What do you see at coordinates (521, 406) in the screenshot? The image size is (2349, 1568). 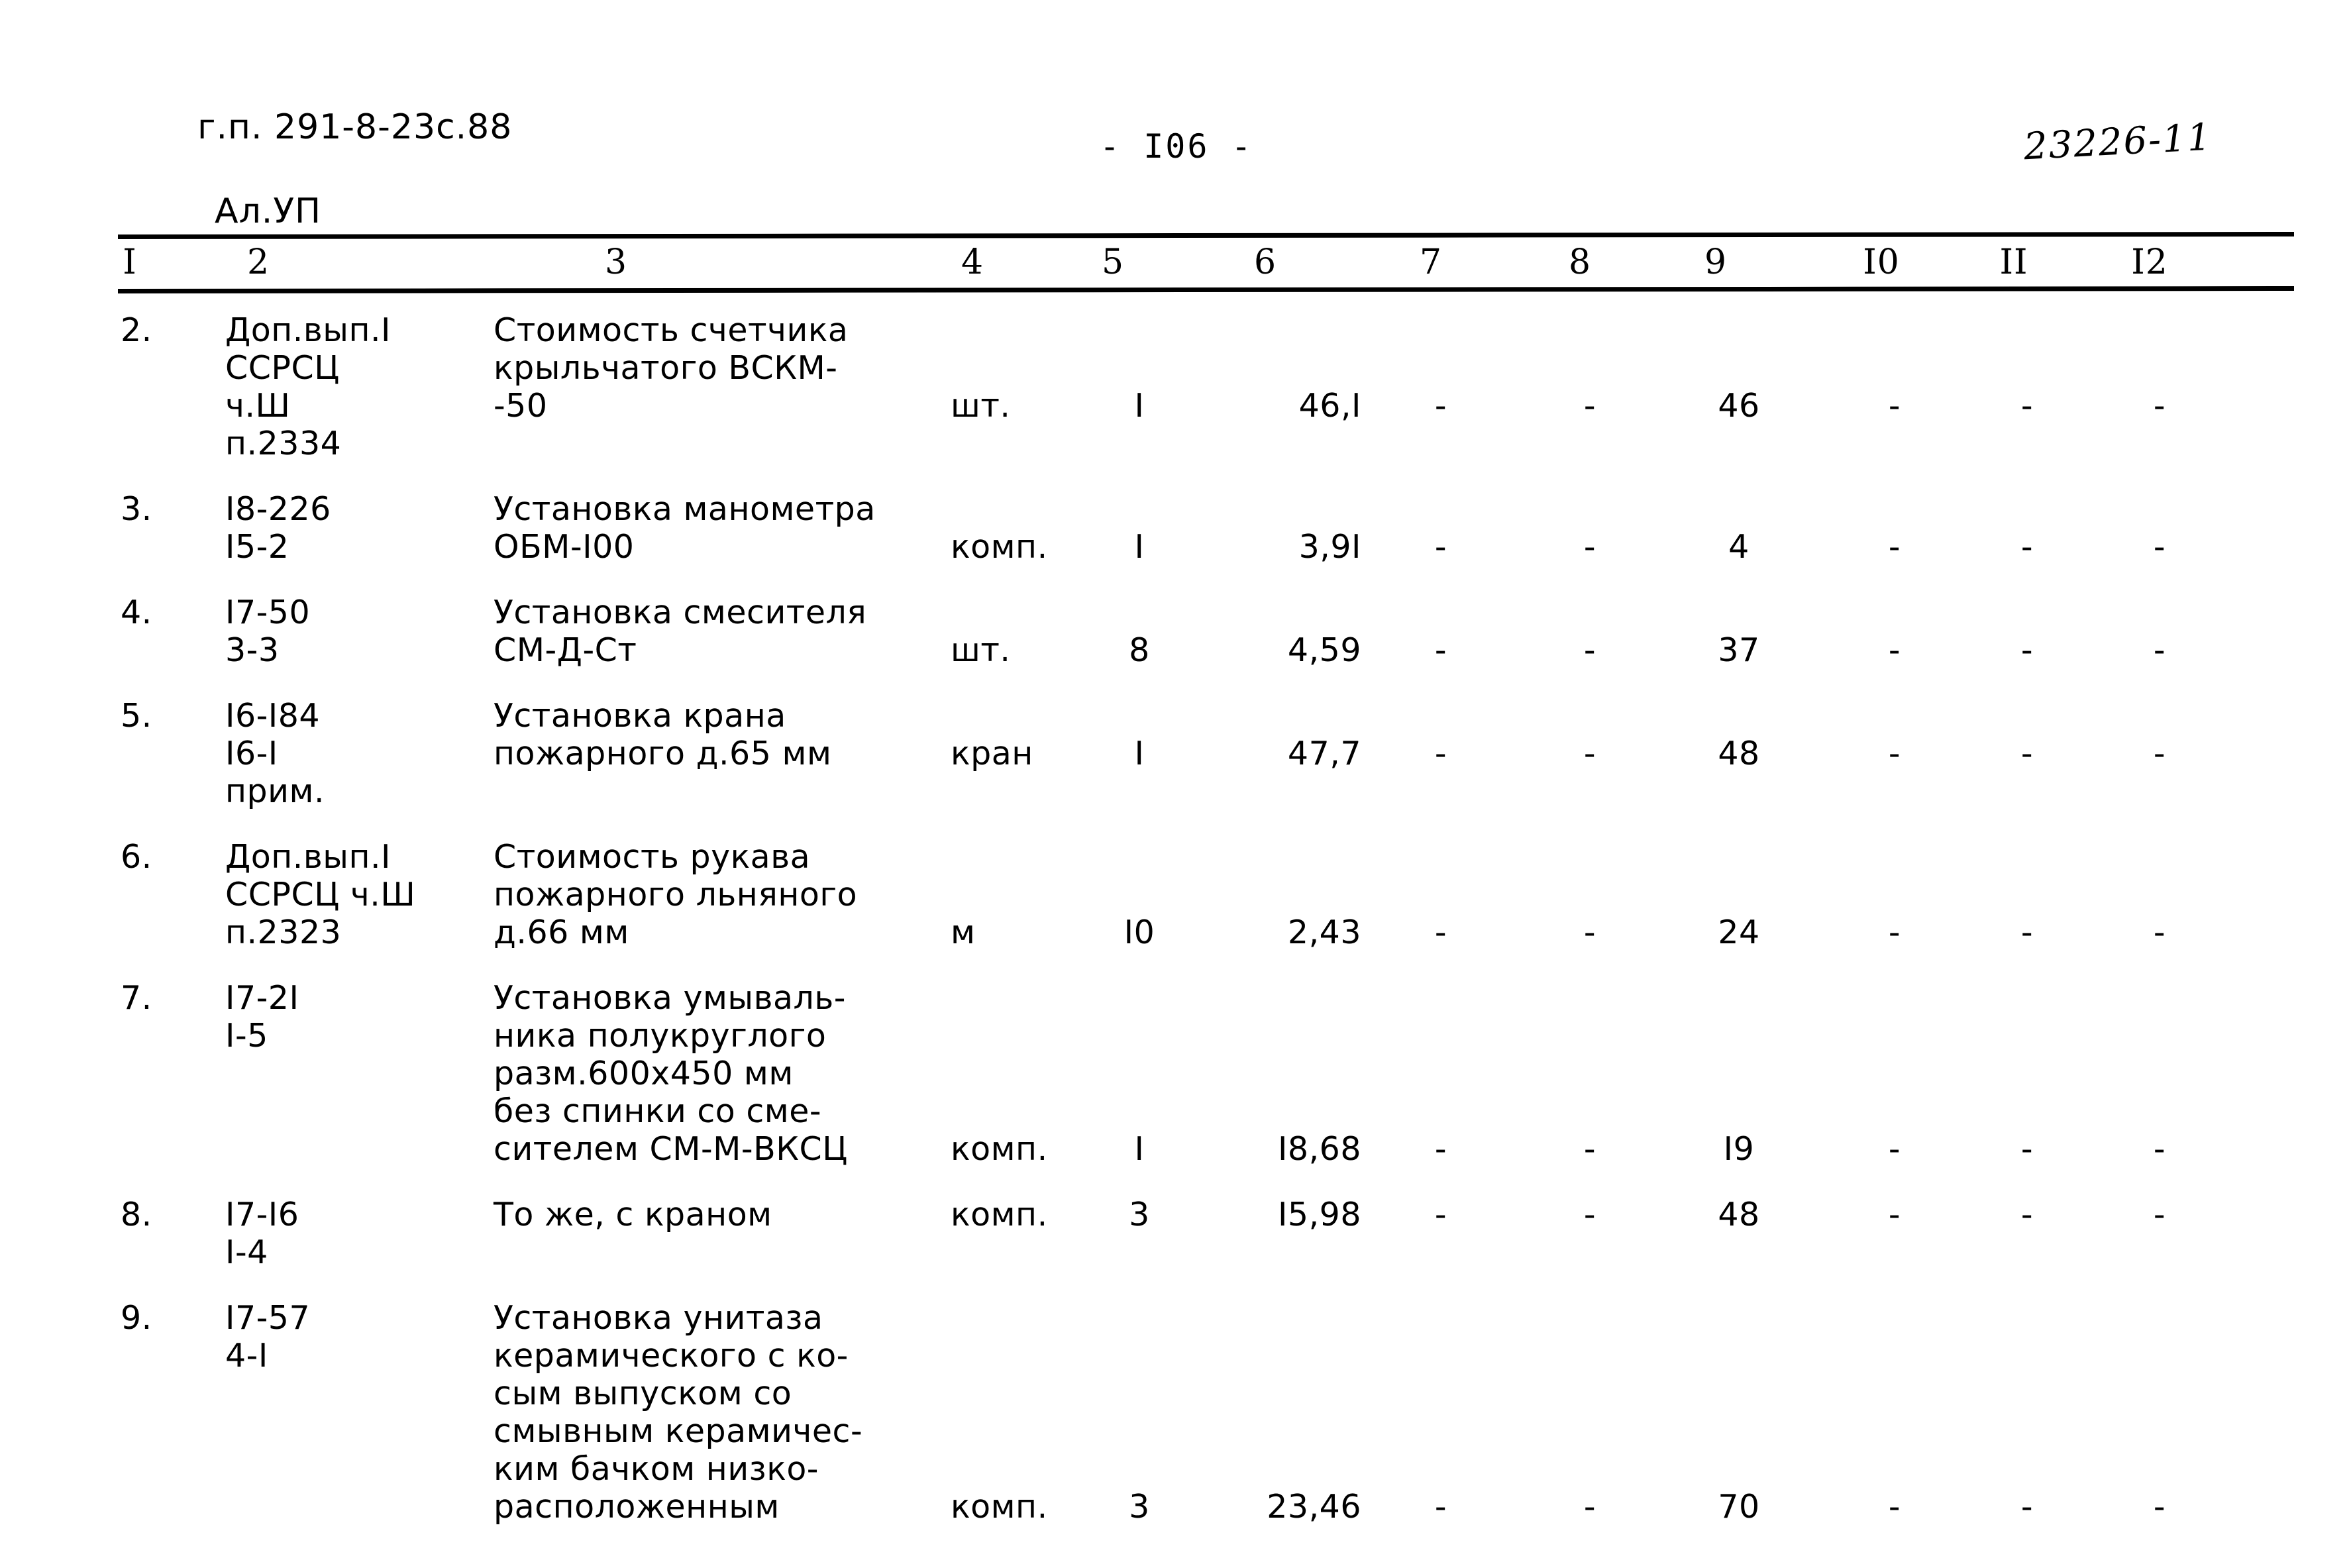 I see `row-description-line: -50` at bounding box center [521, 406].